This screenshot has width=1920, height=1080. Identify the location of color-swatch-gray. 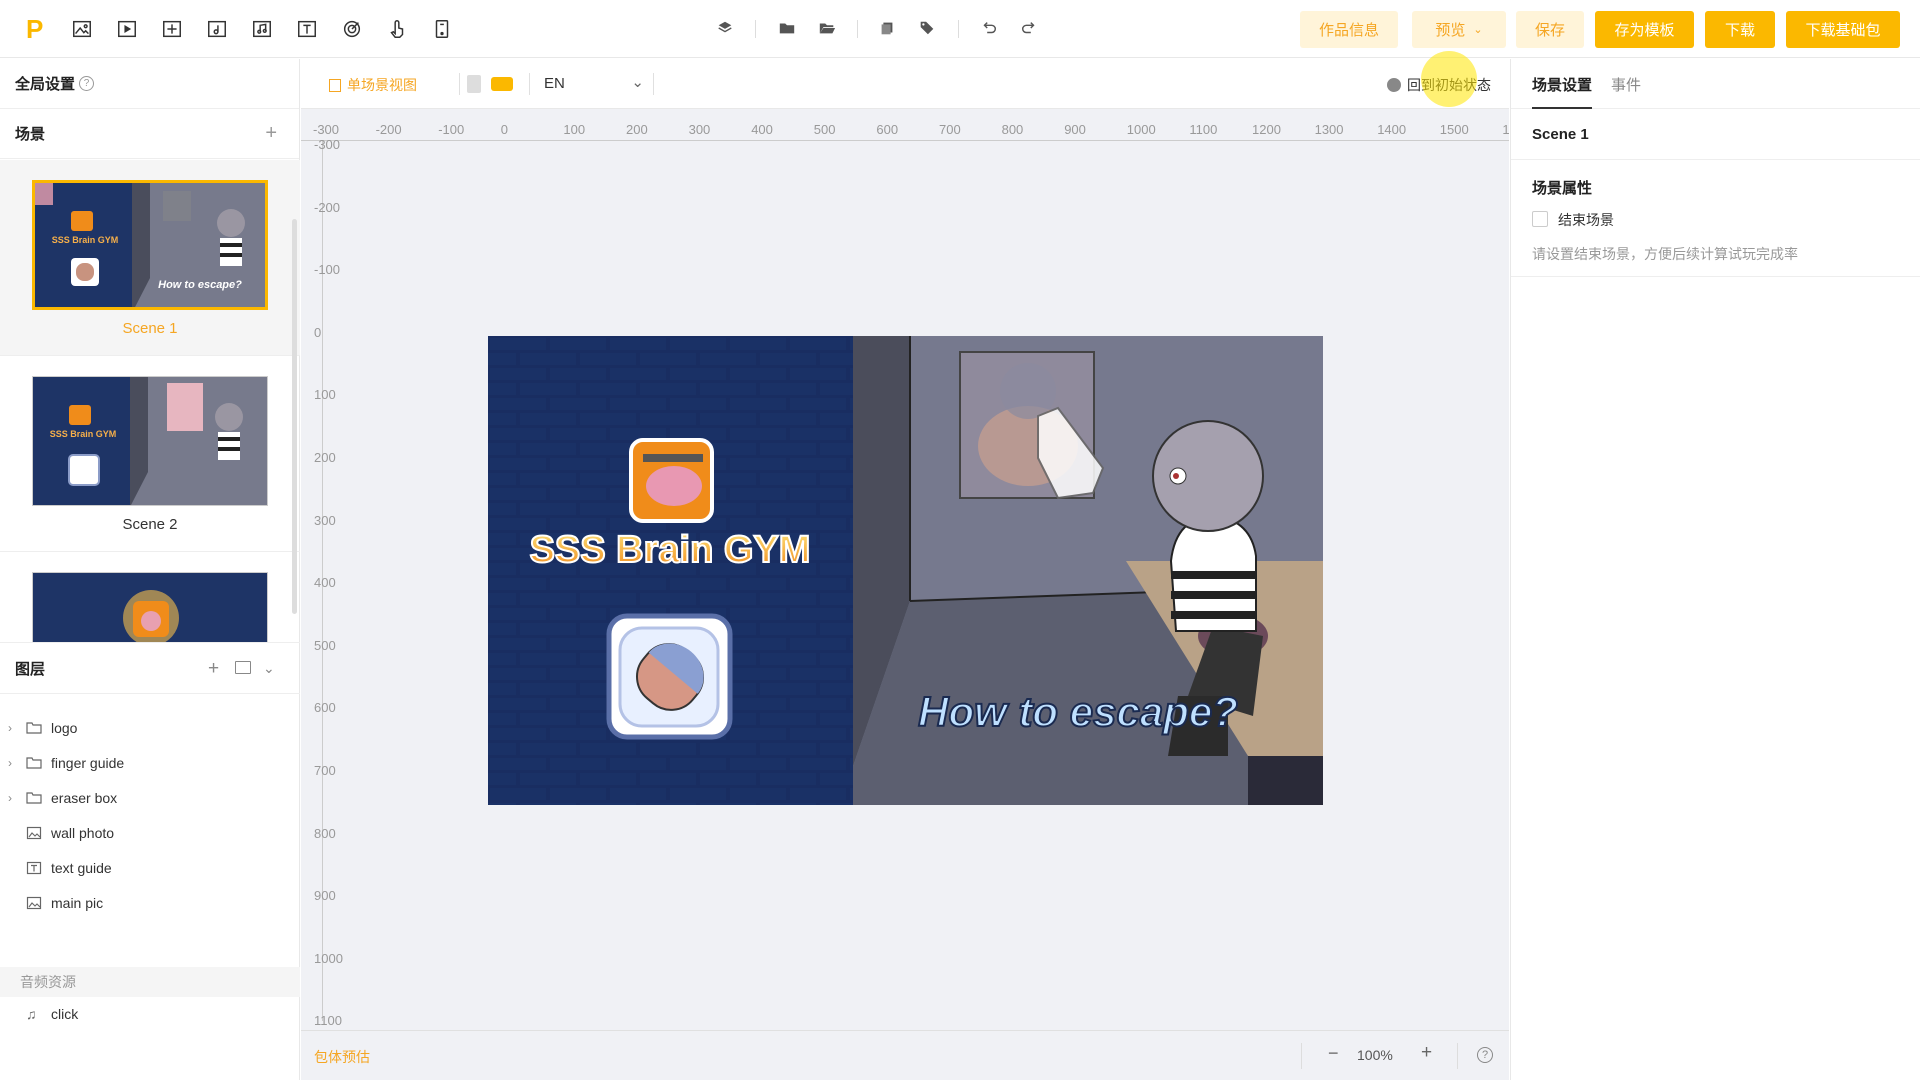
(474, 84).